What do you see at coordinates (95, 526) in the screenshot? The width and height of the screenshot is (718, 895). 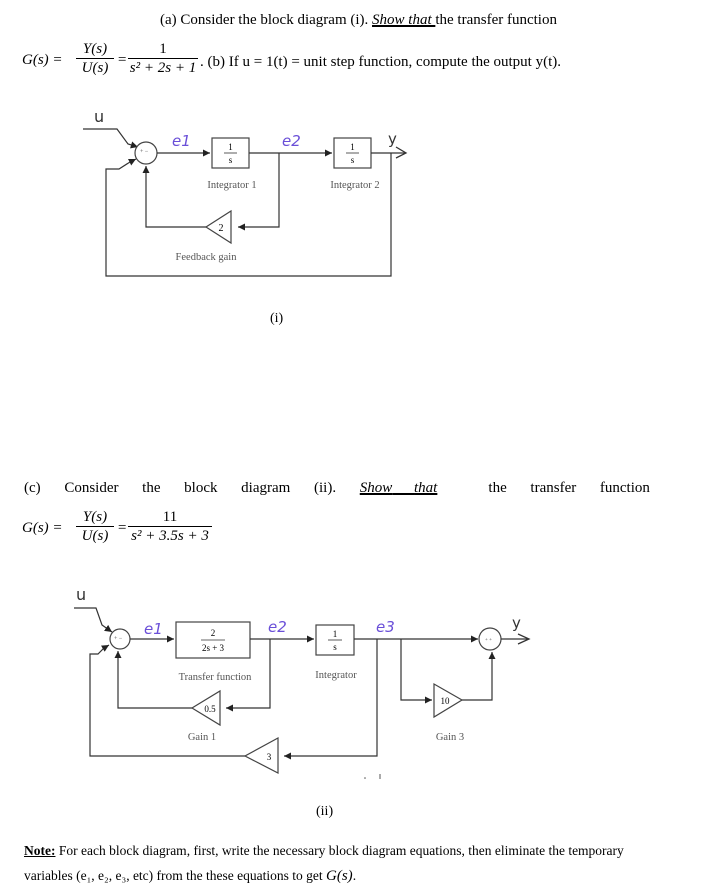 I see `eq2-fraction-1: Y(s) U(s)` at bounding box center [95, 526].